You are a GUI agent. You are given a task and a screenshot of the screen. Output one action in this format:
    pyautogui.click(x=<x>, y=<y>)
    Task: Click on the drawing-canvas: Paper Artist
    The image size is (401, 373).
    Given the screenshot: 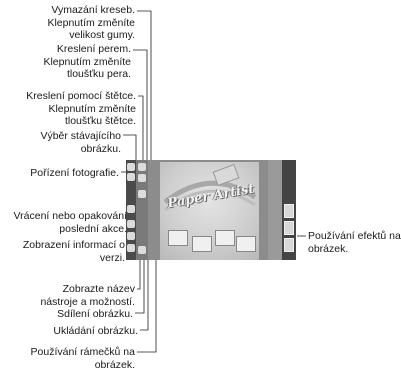 What is the action you would take?
    pyautogui.click(x=209, y=211)
    